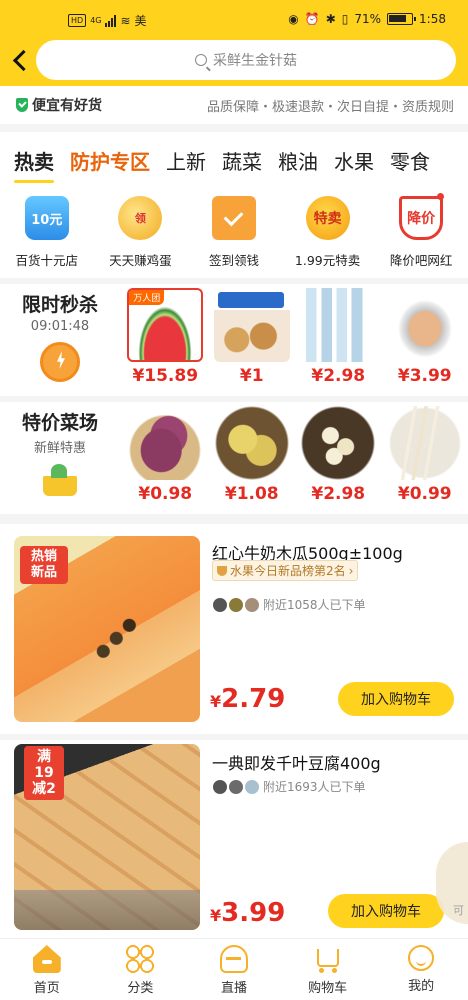 The width and height of the screenshot is (468, 1000). Describe the element at coordinates (289, 604) in the screenshot. I see `buyers-row: 附近1058人已下单` at that location.